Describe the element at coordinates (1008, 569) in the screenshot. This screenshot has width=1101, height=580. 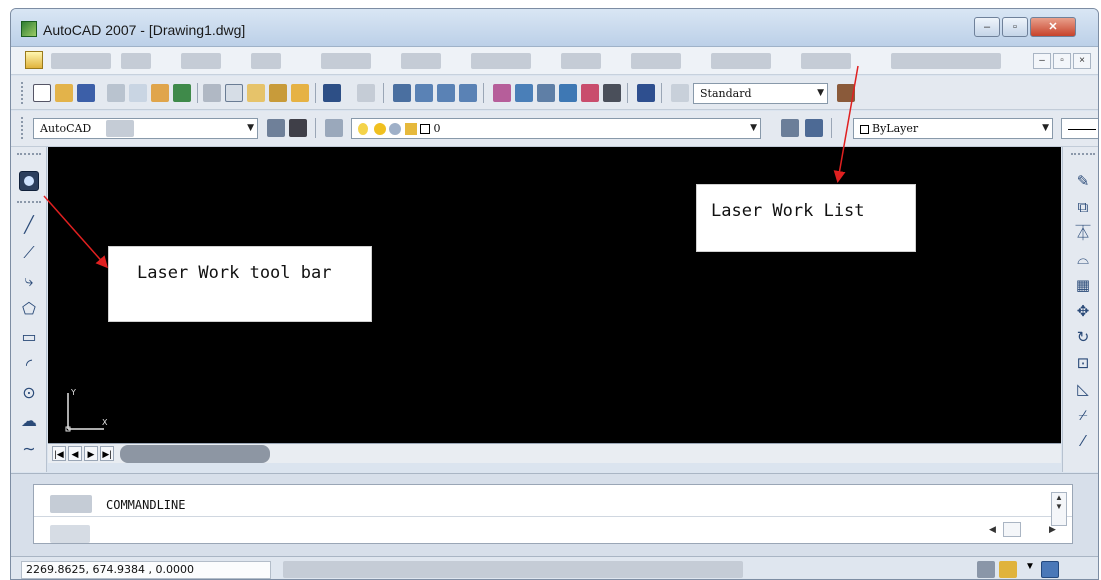
I see `toolbar-lock-icon` at that location.